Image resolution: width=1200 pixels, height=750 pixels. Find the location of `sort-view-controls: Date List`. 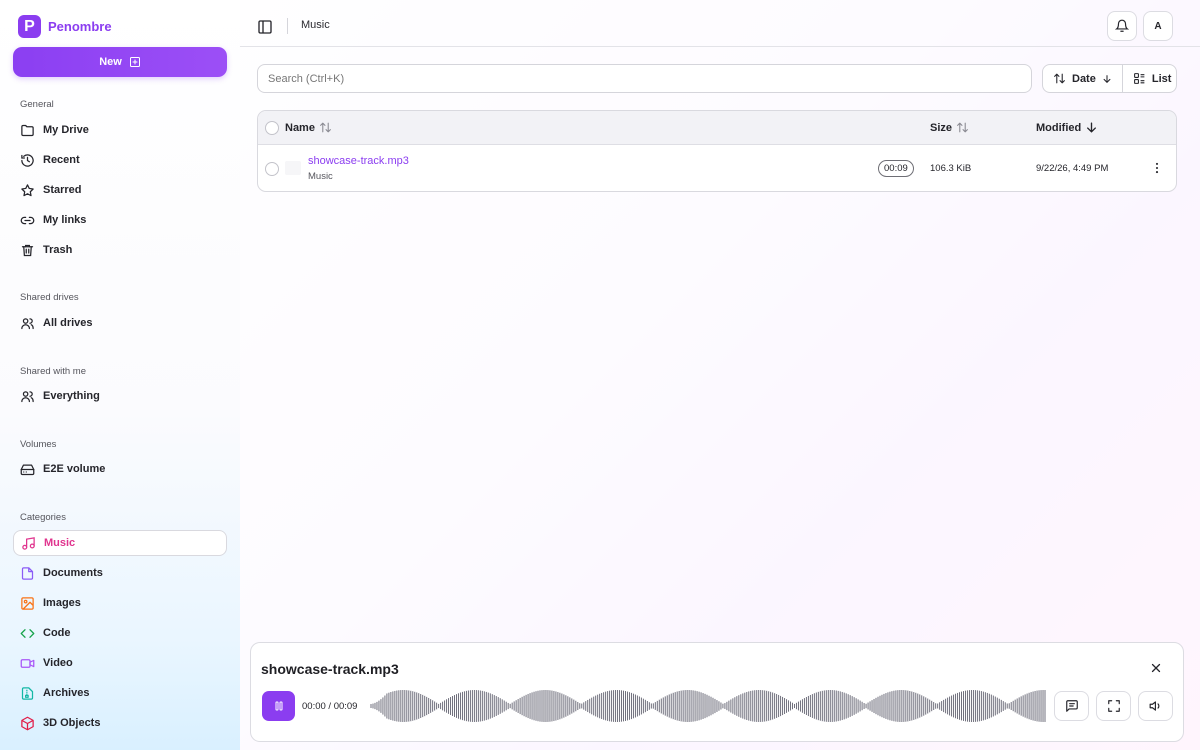

sort-view-controls: Date List is located at coordinates (1109, 78).